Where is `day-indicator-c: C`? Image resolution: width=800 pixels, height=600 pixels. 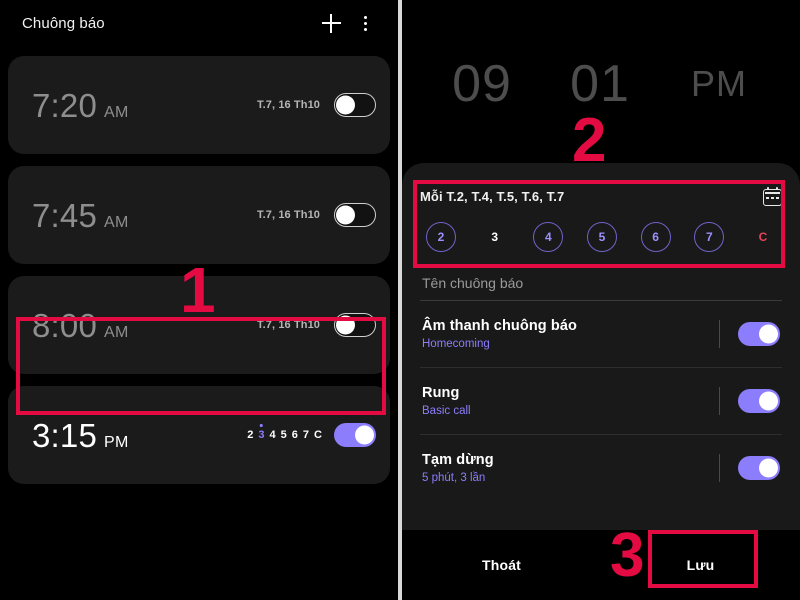
day-indicator-c: C is located at coordinates (318, 435).